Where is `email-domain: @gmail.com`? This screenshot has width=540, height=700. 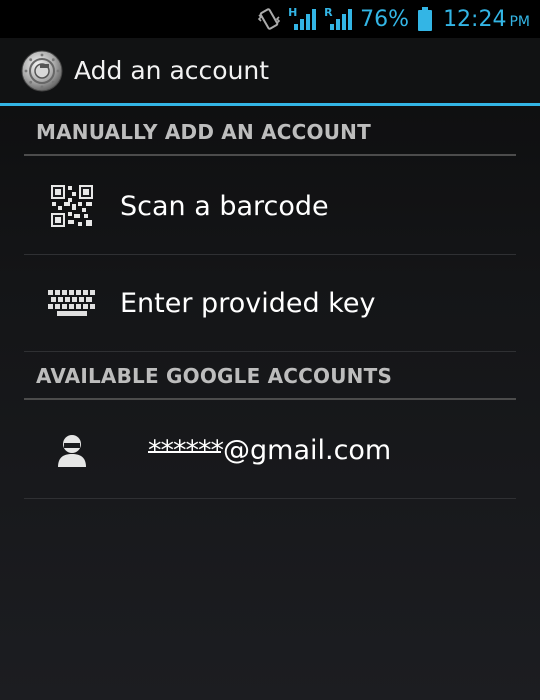
email-domain: @gmail.com is located at coordinates (307, 450).